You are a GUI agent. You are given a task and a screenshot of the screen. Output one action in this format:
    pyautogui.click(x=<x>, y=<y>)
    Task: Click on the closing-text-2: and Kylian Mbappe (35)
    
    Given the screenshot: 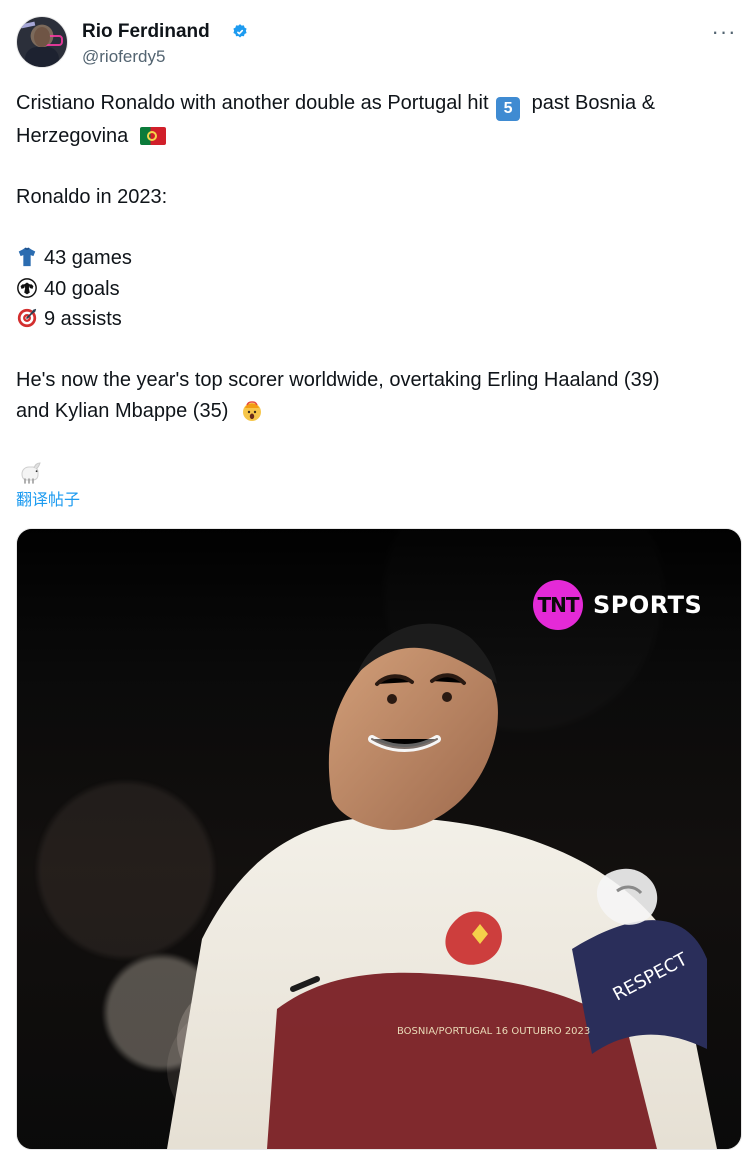 What is the action you would take?
    pyautogui.click(x=122, y=410)
    